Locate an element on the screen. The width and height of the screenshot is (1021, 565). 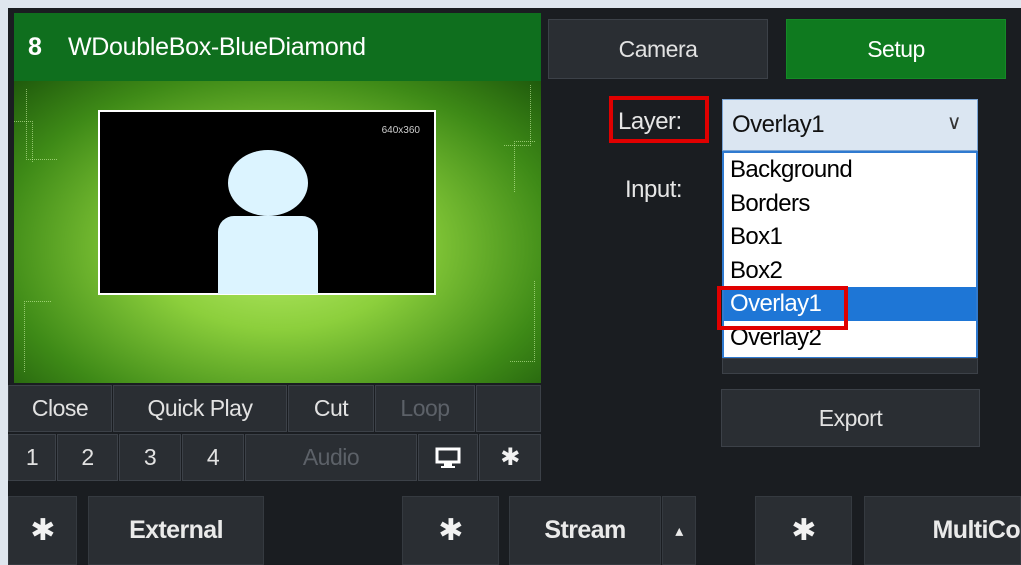
monitor-icon is located at coordinates (448, 457).